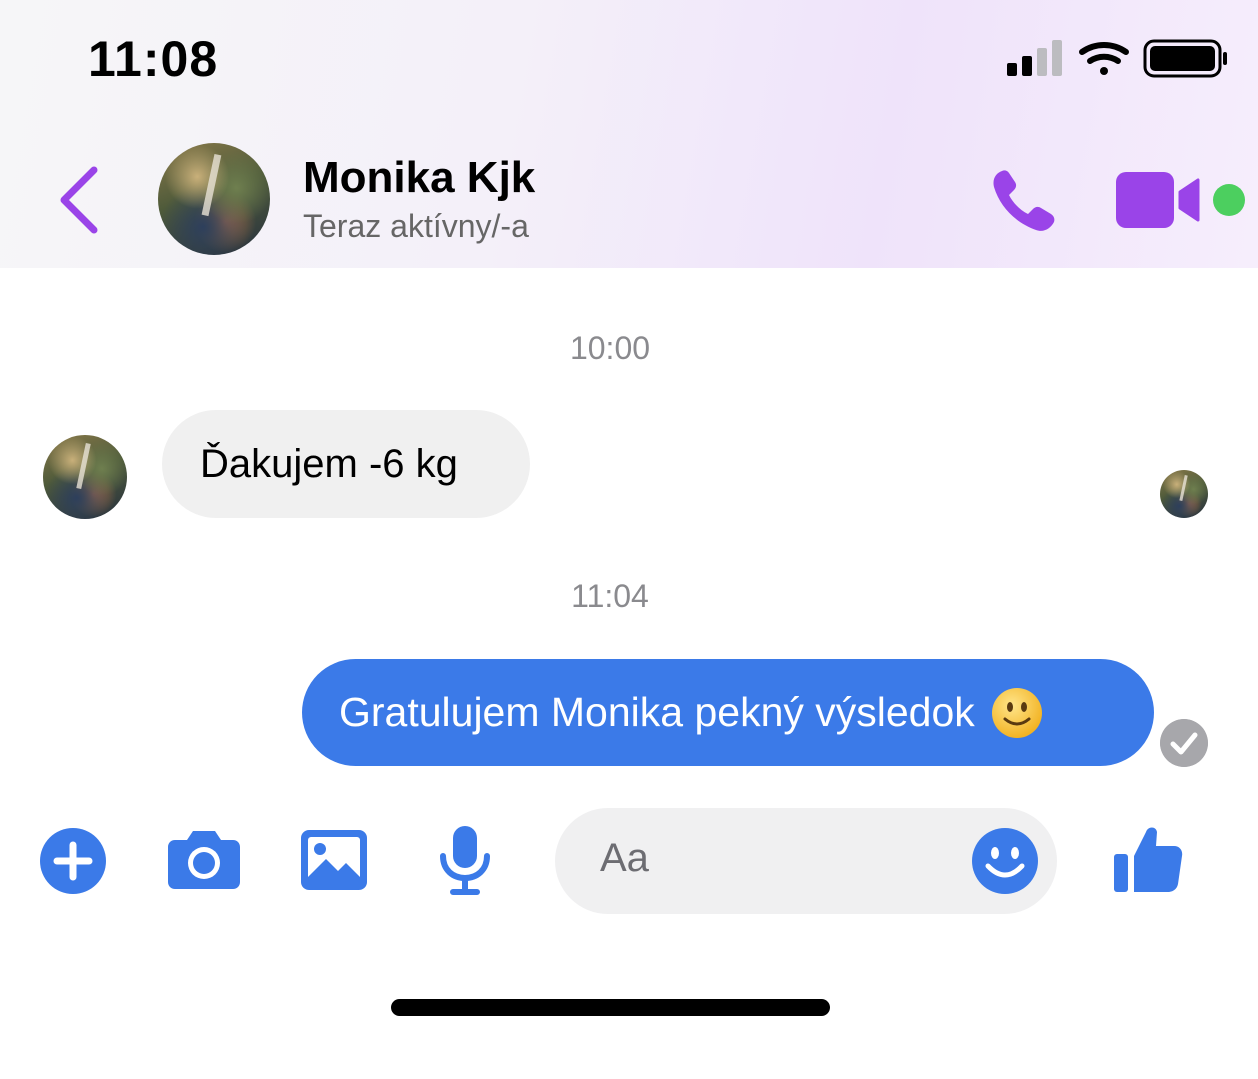  I want to click on video-camera-icon, so click(1159, 200).